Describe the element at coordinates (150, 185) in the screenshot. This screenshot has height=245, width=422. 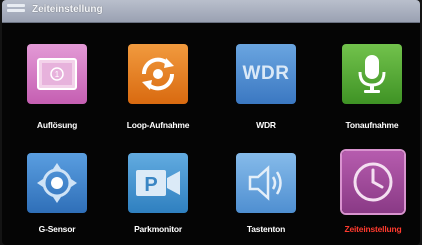
I see `svg-text: P` at that location.